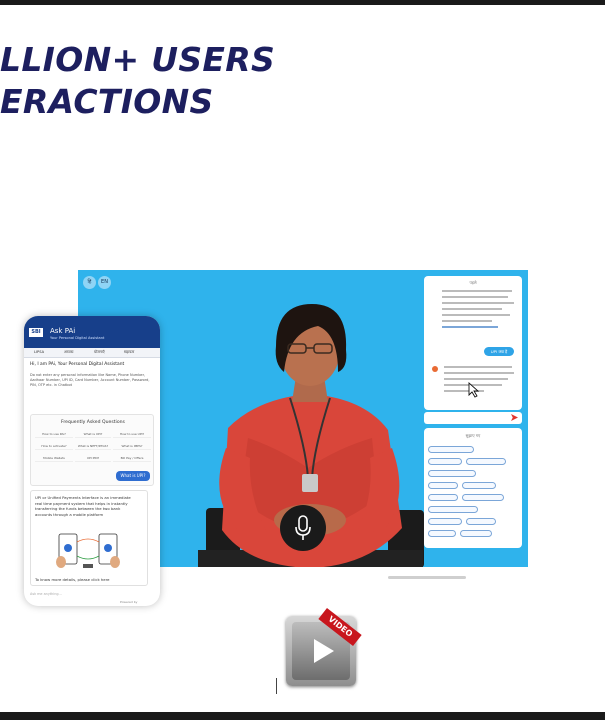 This screenshot has height=720, width=605. Describe the element at coordinates (93, 458) in the screenshot. I see `faq-item: UPI PIN?` at that location.